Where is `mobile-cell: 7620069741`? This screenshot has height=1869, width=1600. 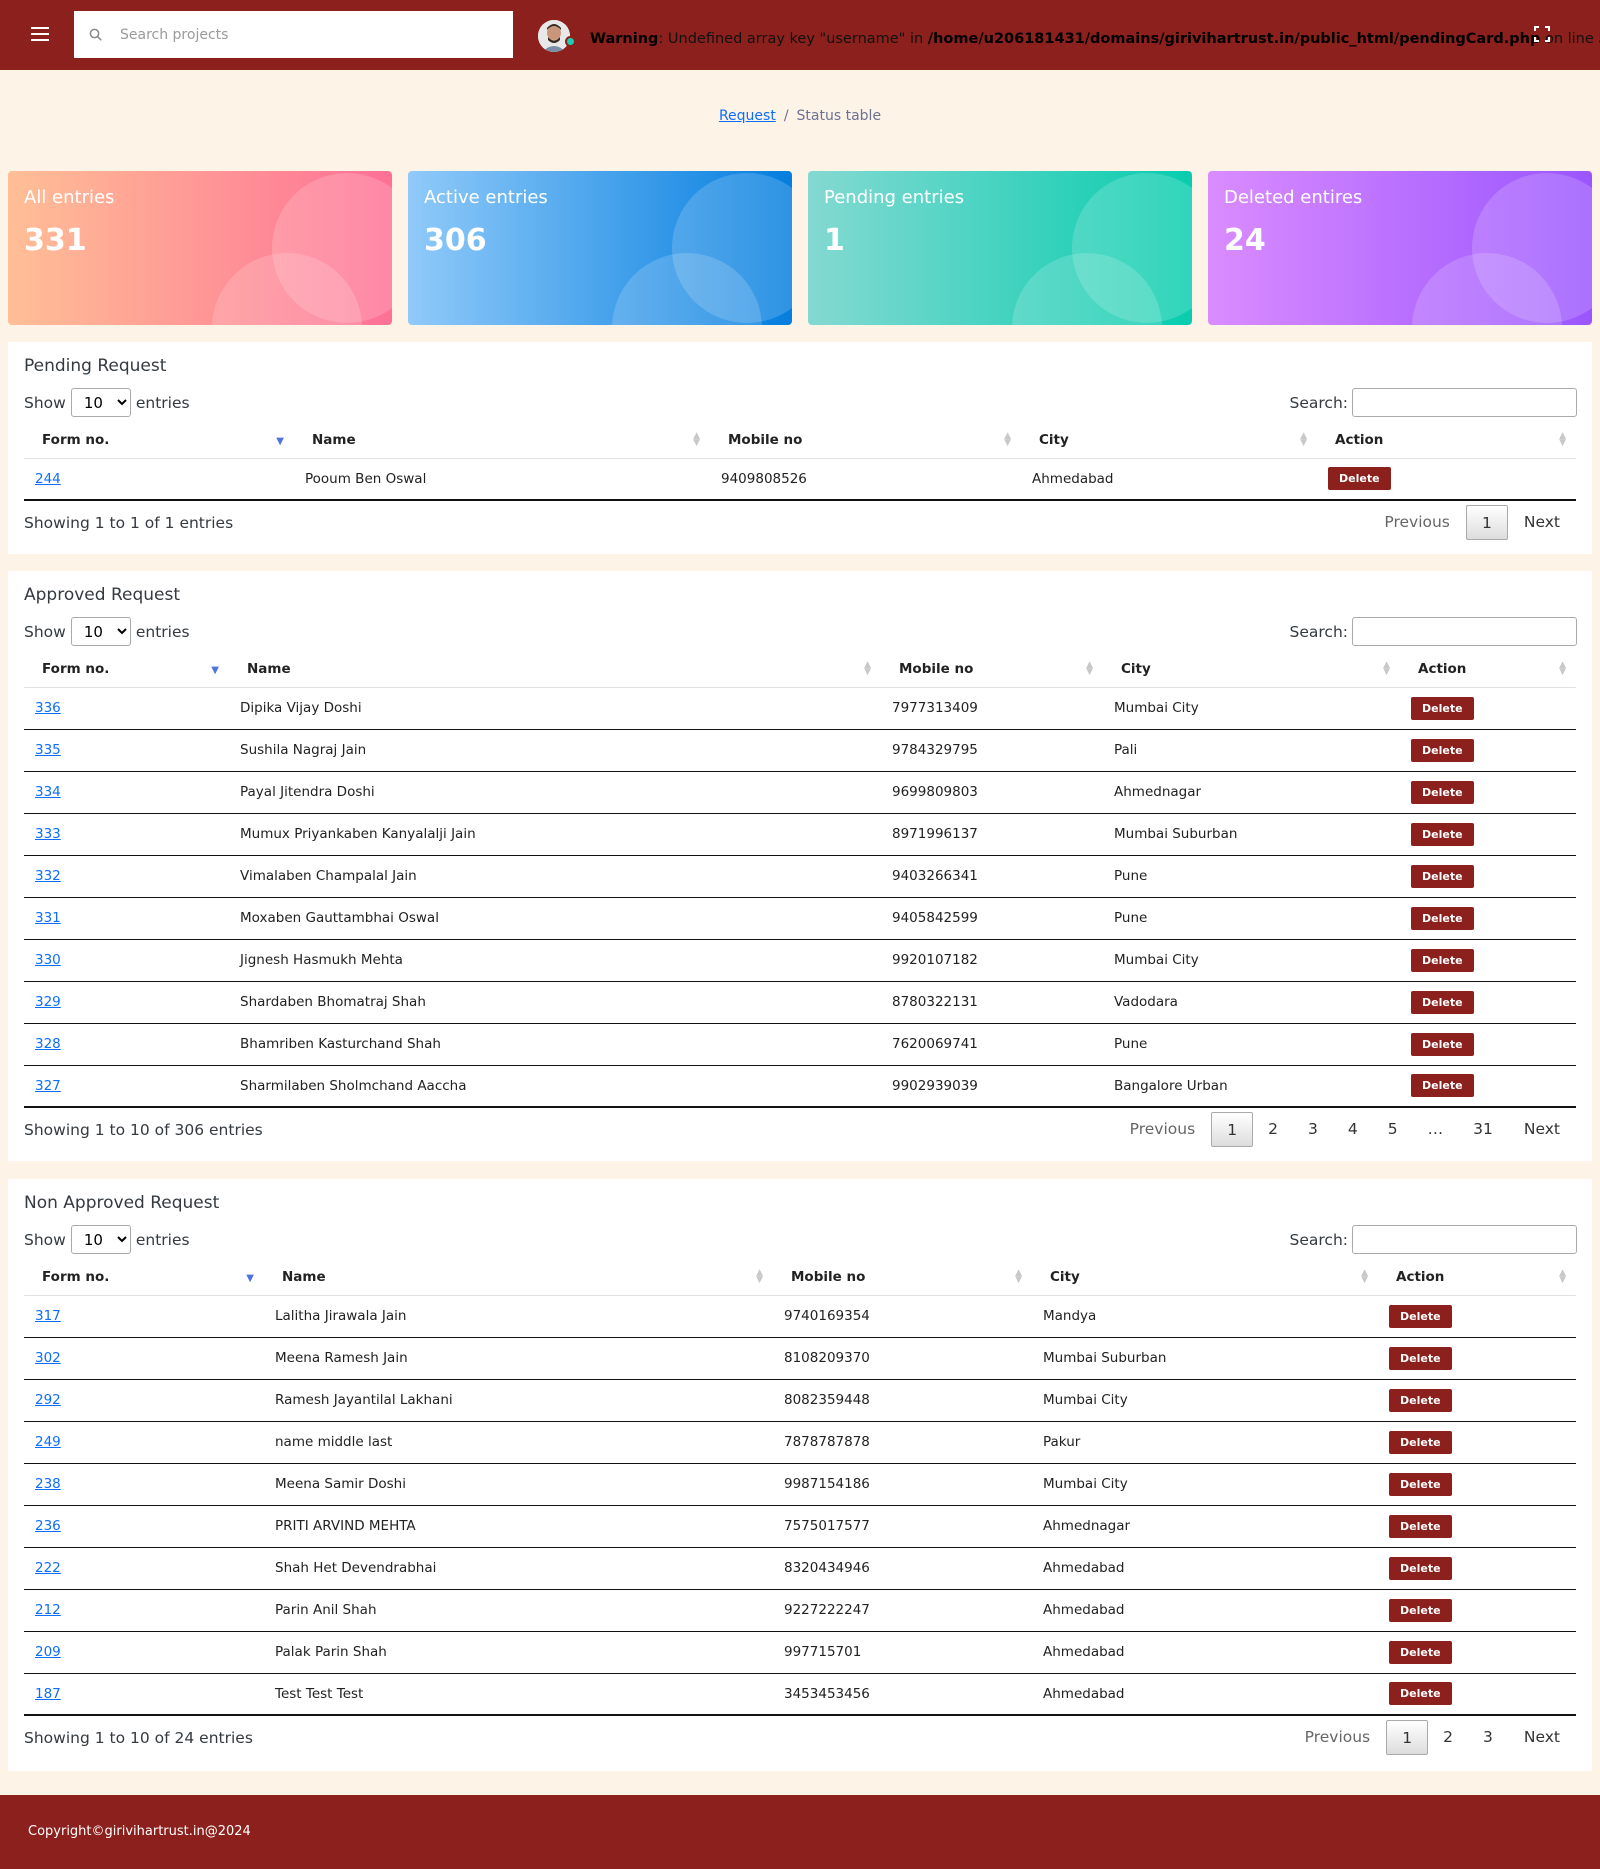
mobile-cell: 7620069741 is located at coordinates (992, 1044).